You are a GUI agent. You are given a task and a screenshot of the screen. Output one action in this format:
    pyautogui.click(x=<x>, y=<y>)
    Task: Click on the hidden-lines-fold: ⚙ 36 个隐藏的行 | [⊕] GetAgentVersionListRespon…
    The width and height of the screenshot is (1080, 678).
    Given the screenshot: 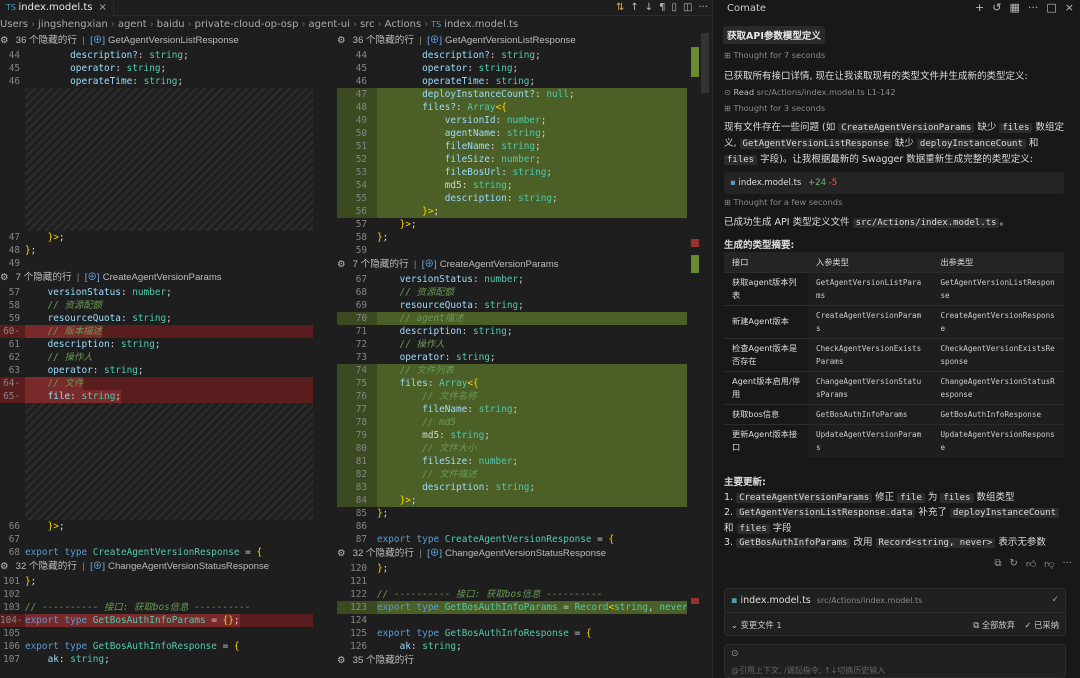 What is the action you would take?
    pyautogui.click(x=512, y=41)
    